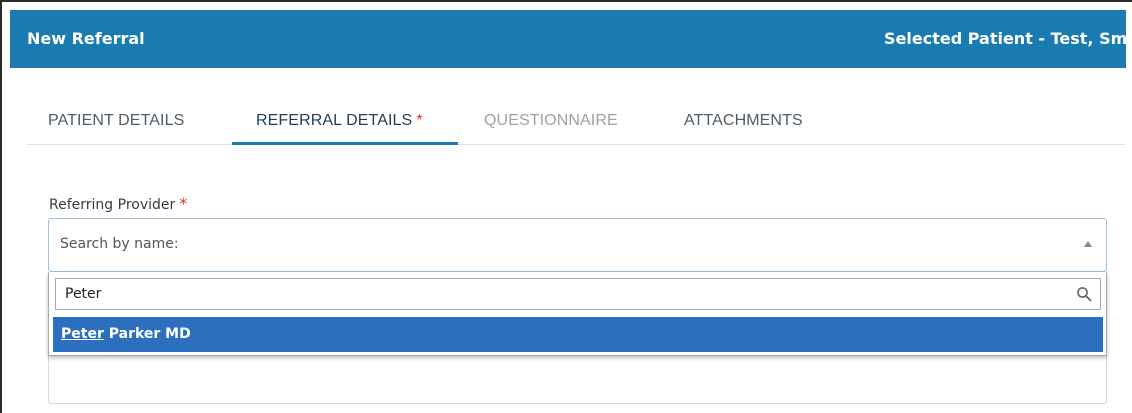 Image resolution: width=1132 pixels, height=413 pixels. What do you see at coordinates (578, 334) in the screenshot?
I see `dropdown-option-highlighted: Peter Parker MD` at bounding box center [578, 334].